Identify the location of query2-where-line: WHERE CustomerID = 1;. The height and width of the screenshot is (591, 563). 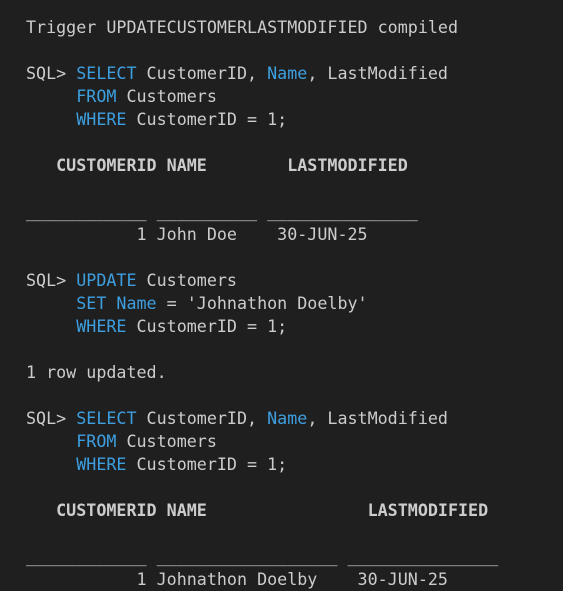
(291, 464).